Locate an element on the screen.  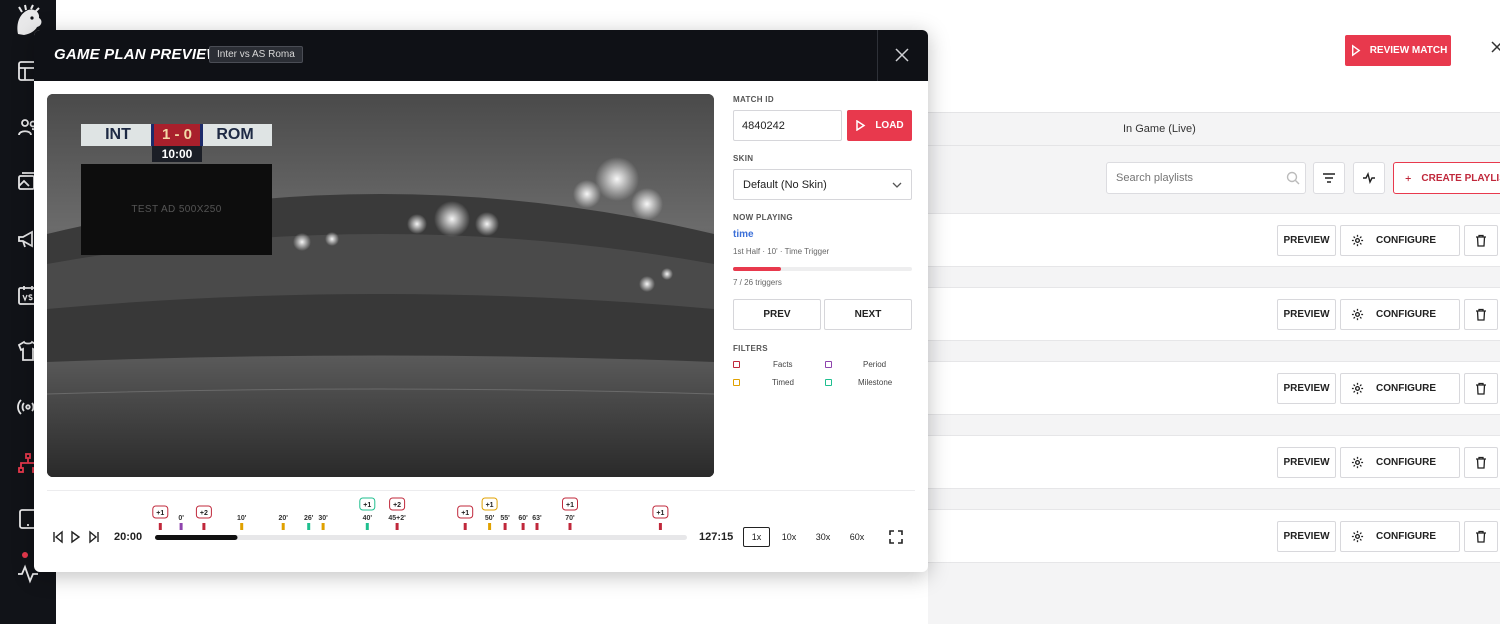
scorebug: INT ROM 1 - 0 10:00 is located at coordinates (176, 143).